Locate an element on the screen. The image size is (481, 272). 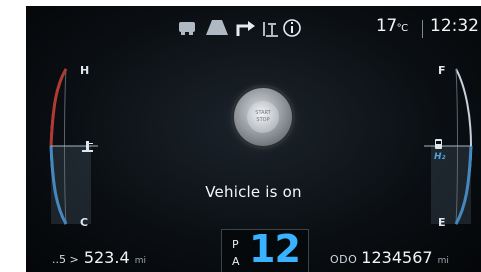
start-stop-button-graphic: START STOP is located at coordinates (263, 117).